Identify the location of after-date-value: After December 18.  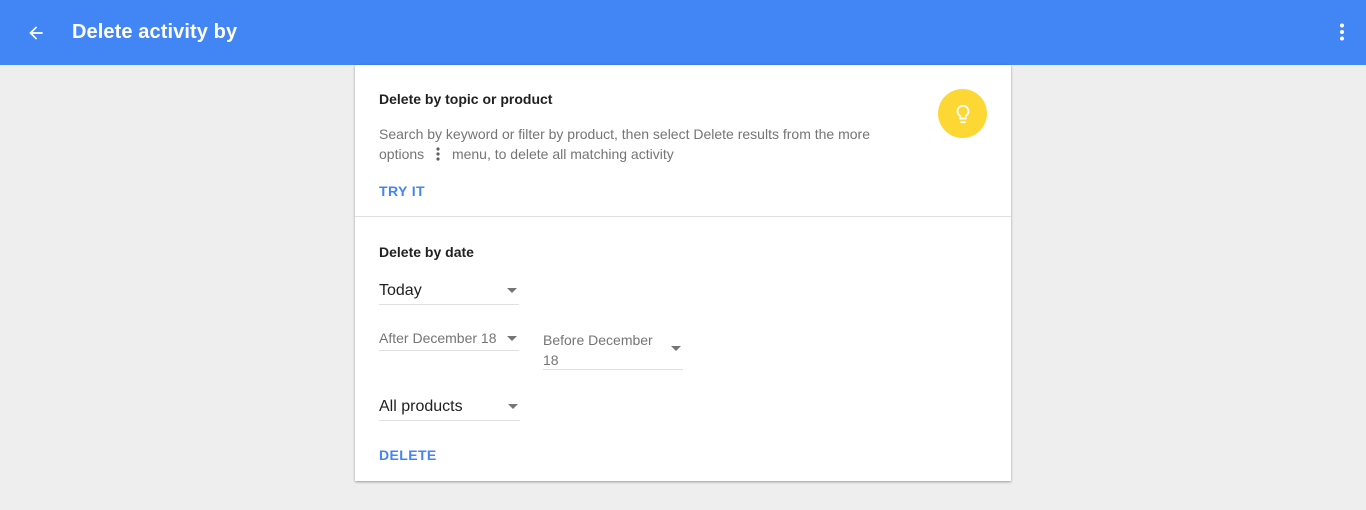
(438, 338).